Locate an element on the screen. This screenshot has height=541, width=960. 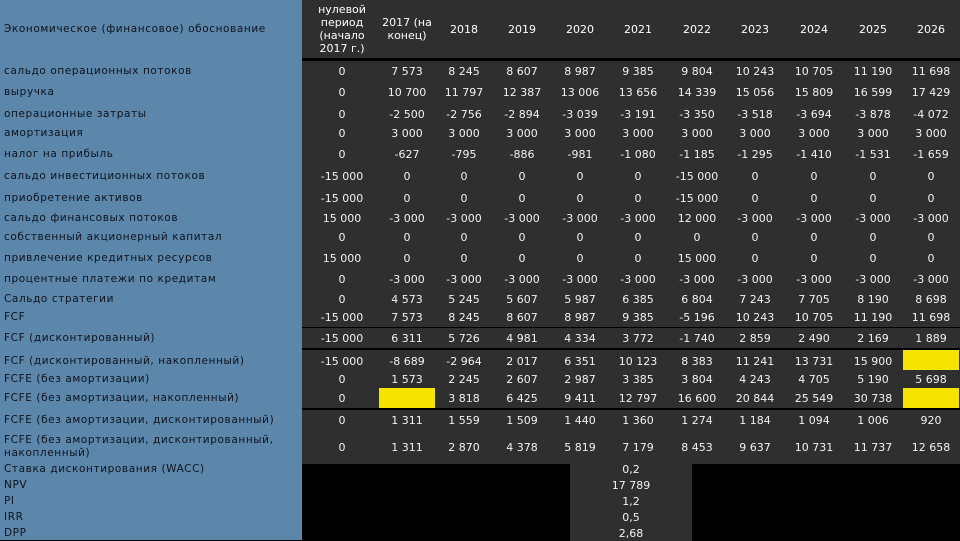
table-cell: 1 573 is located at coordinates (407, 398).